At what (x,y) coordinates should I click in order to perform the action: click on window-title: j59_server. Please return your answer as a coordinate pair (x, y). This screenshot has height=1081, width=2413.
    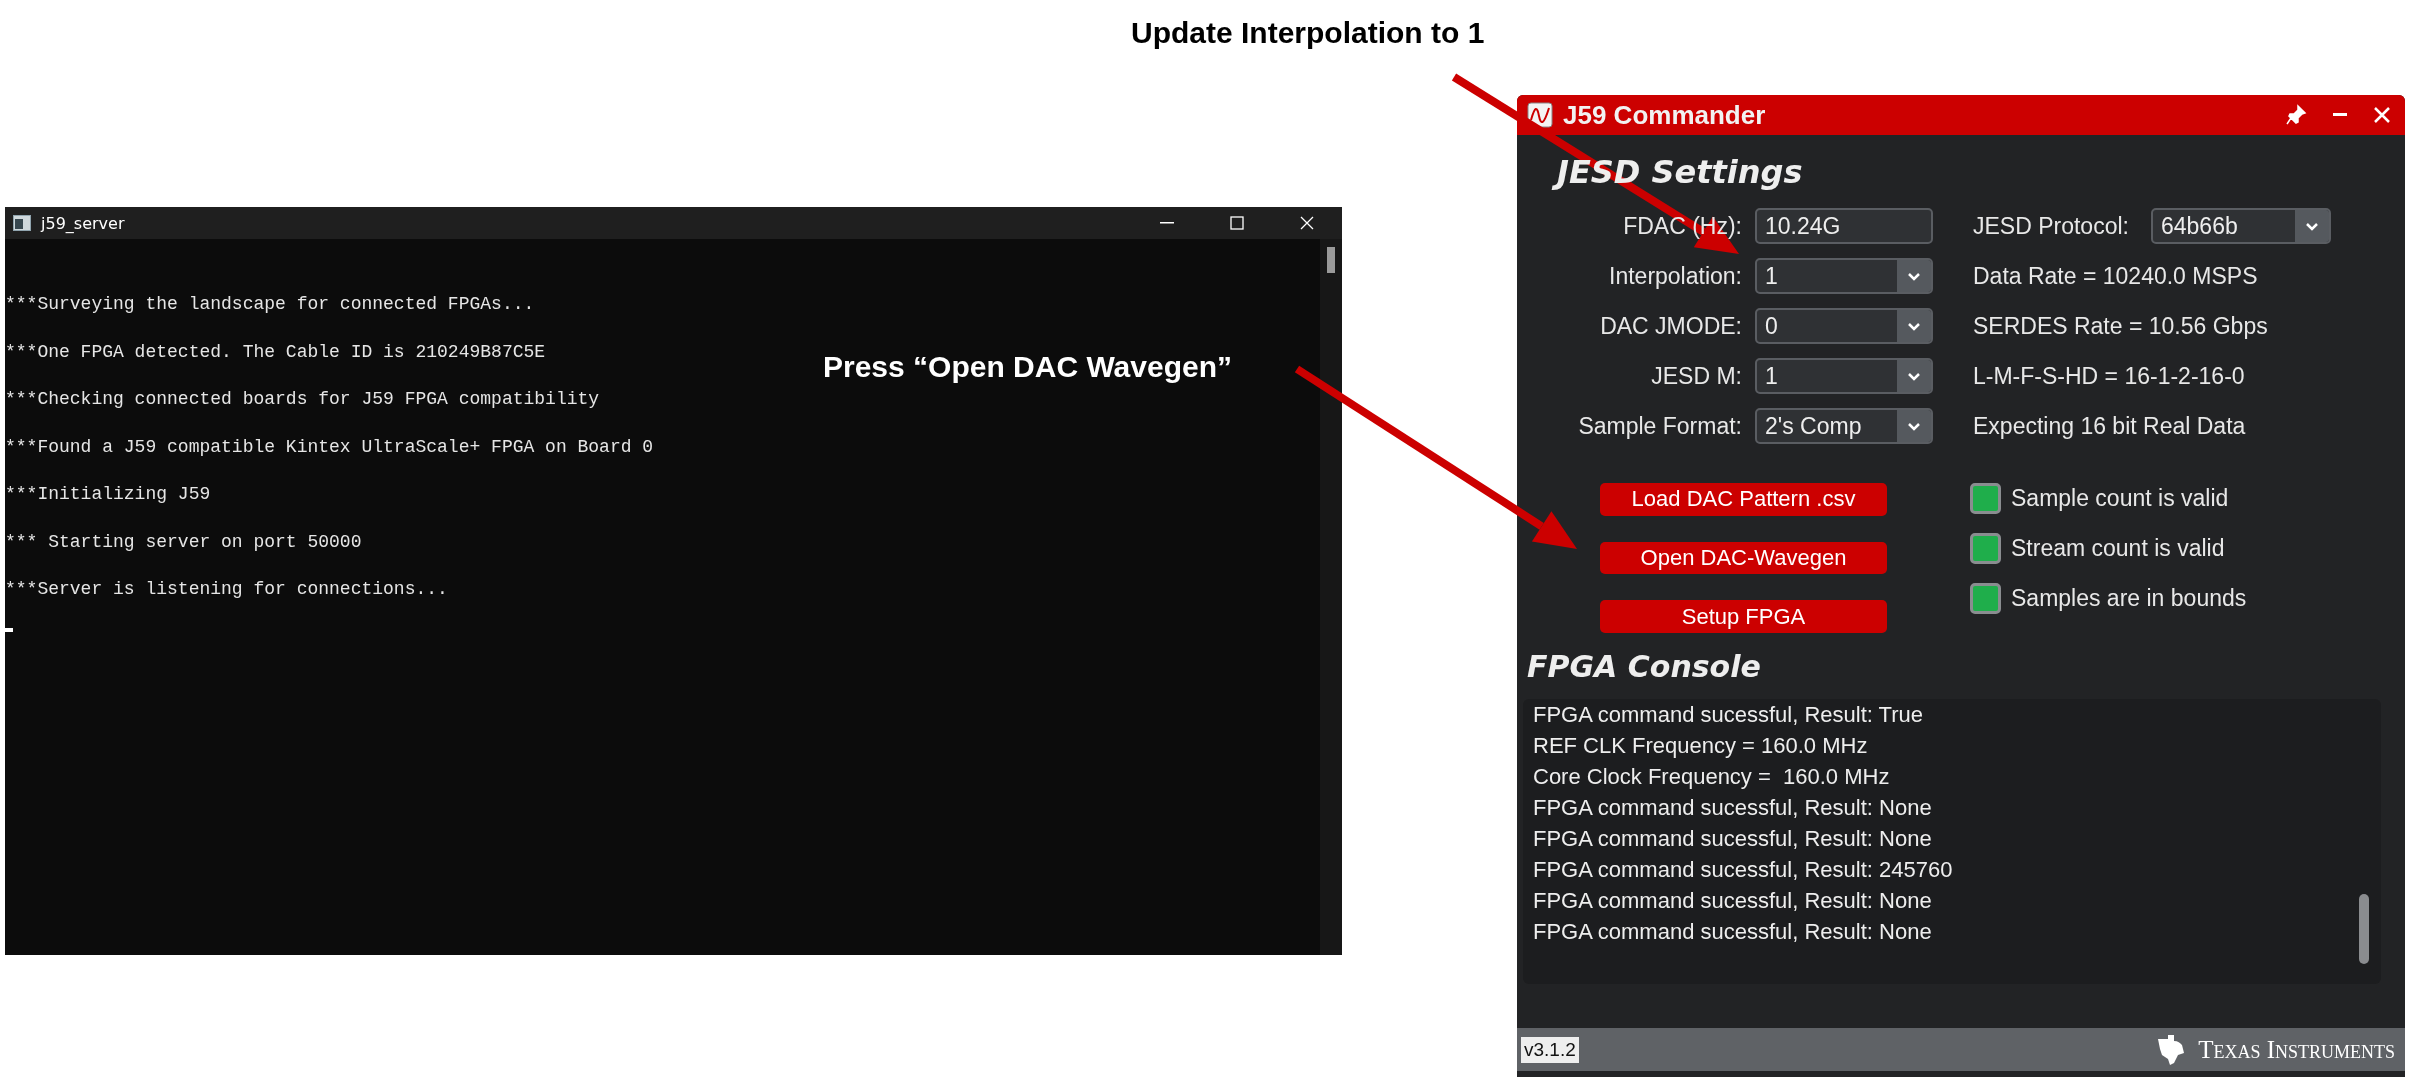
    Looking at the image, I should click on (83, 223).